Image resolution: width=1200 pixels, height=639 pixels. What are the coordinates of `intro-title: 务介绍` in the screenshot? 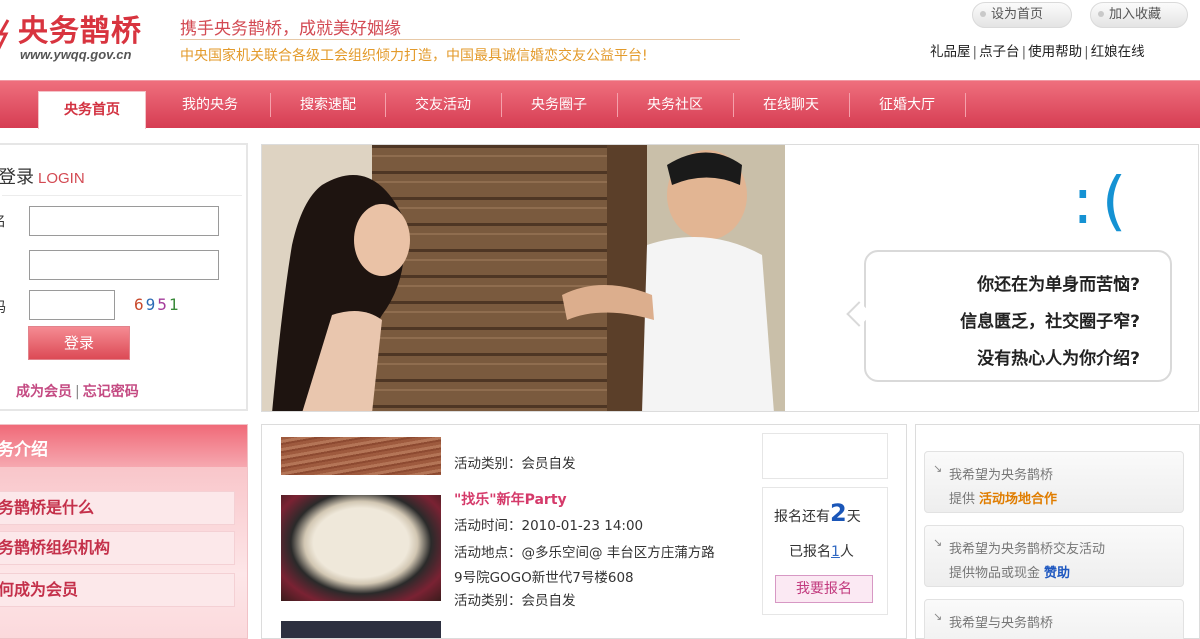 It's located at (24, 450).